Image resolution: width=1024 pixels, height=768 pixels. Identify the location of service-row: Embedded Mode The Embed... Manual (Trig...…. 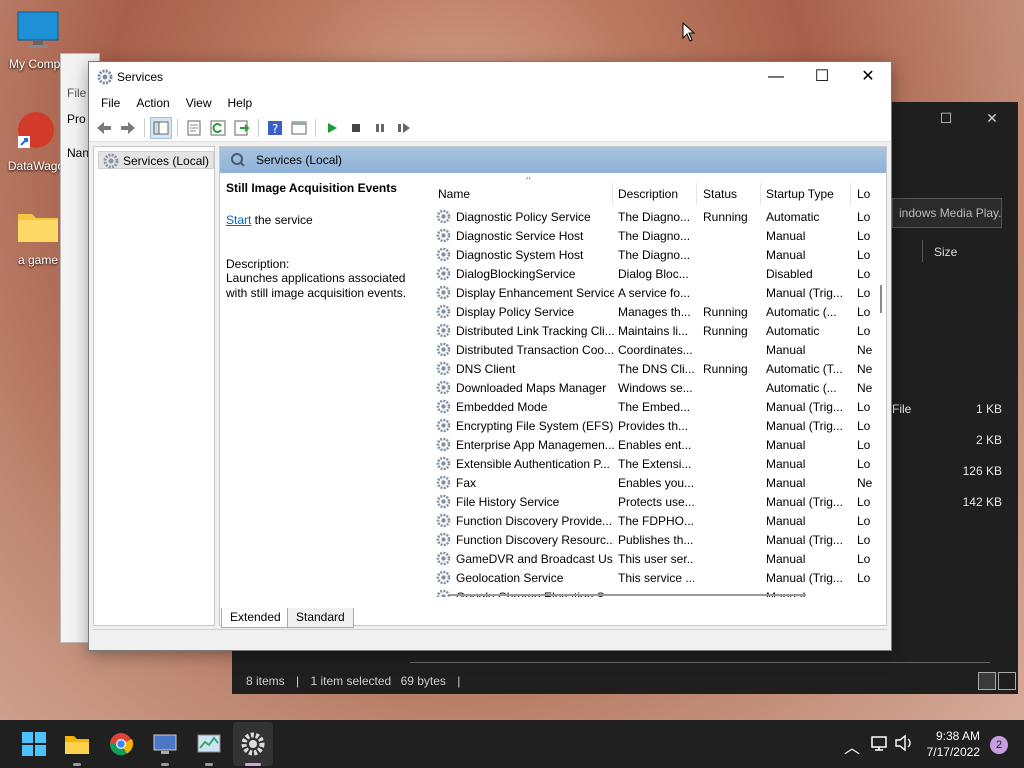
(652, 407).